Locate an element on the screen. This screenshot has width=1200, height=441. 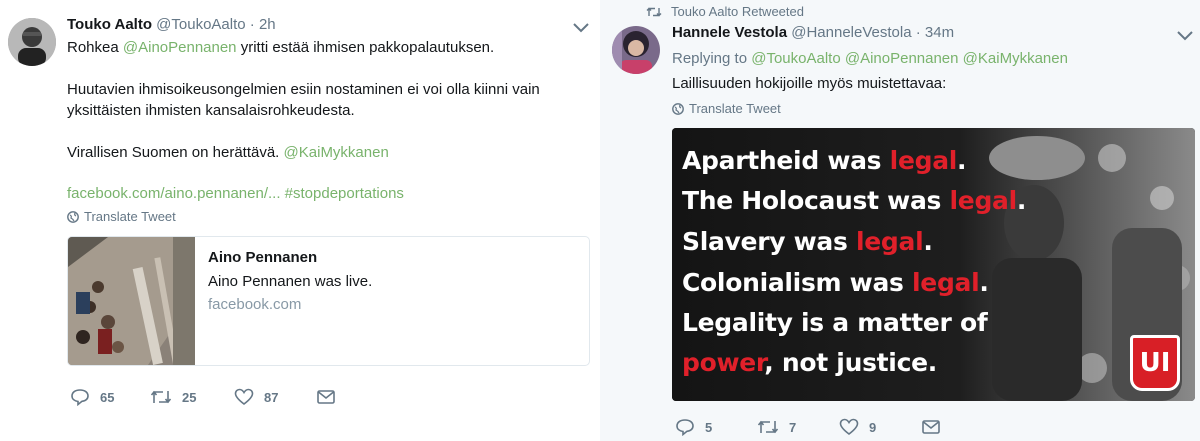
user-handle: @HanneleVestola is located at coordinates (851, 32).